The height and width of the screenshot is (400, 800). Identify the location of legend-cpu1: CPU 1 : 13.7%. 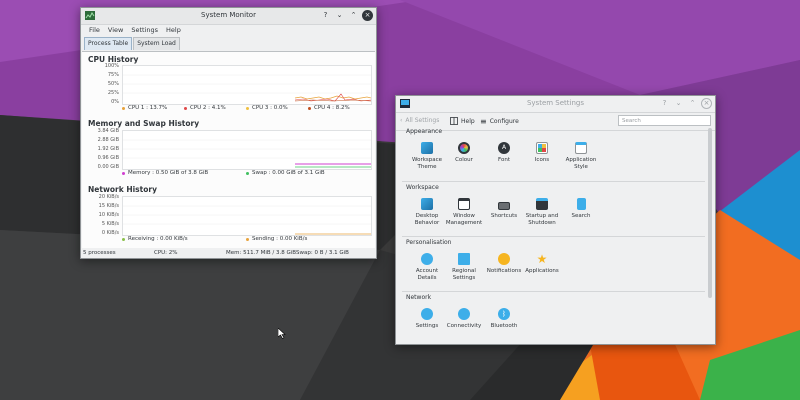
(153, 108).